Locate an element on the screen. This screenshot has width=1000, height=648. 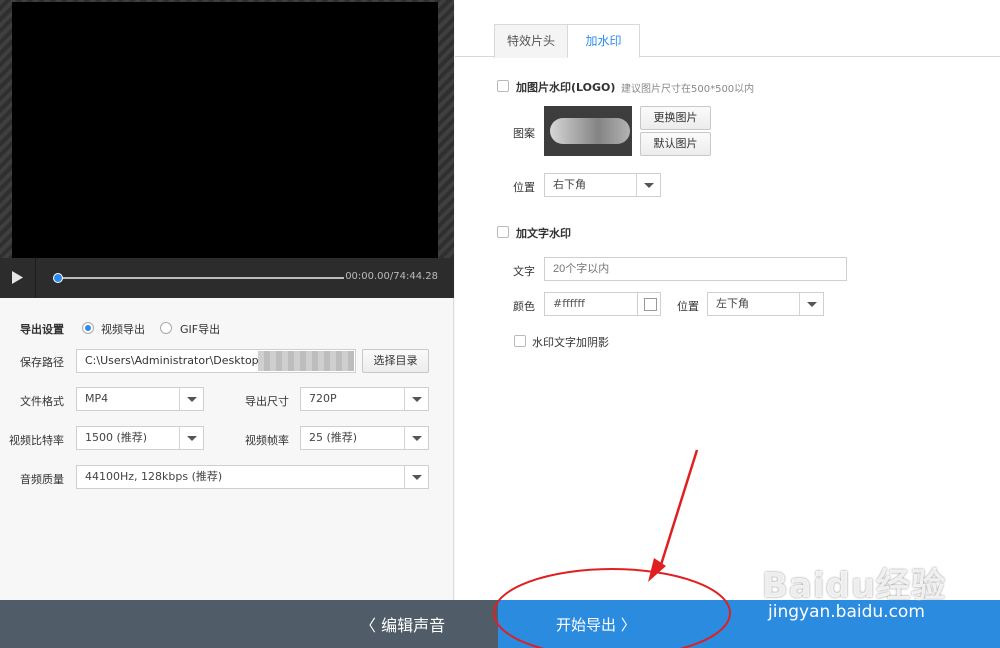
radio-video-export is located at coordinates (88, 328).